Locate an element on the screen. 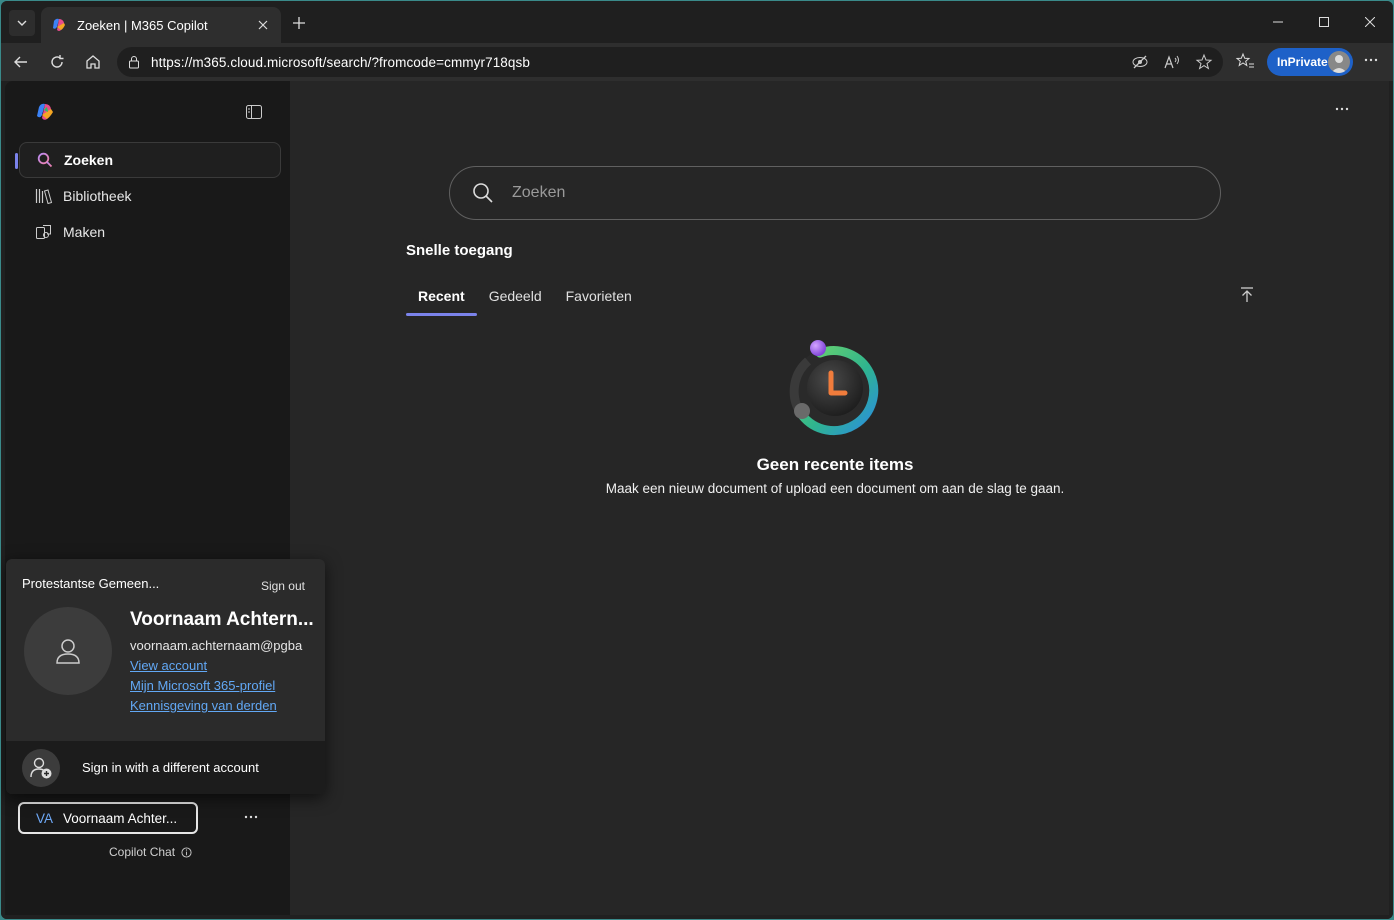 Image resolution: width=1394 pixels, height=920 pixels. quick-access-tabs: Recent Gedeeld Favorieten is located at coordinates (525, 298).